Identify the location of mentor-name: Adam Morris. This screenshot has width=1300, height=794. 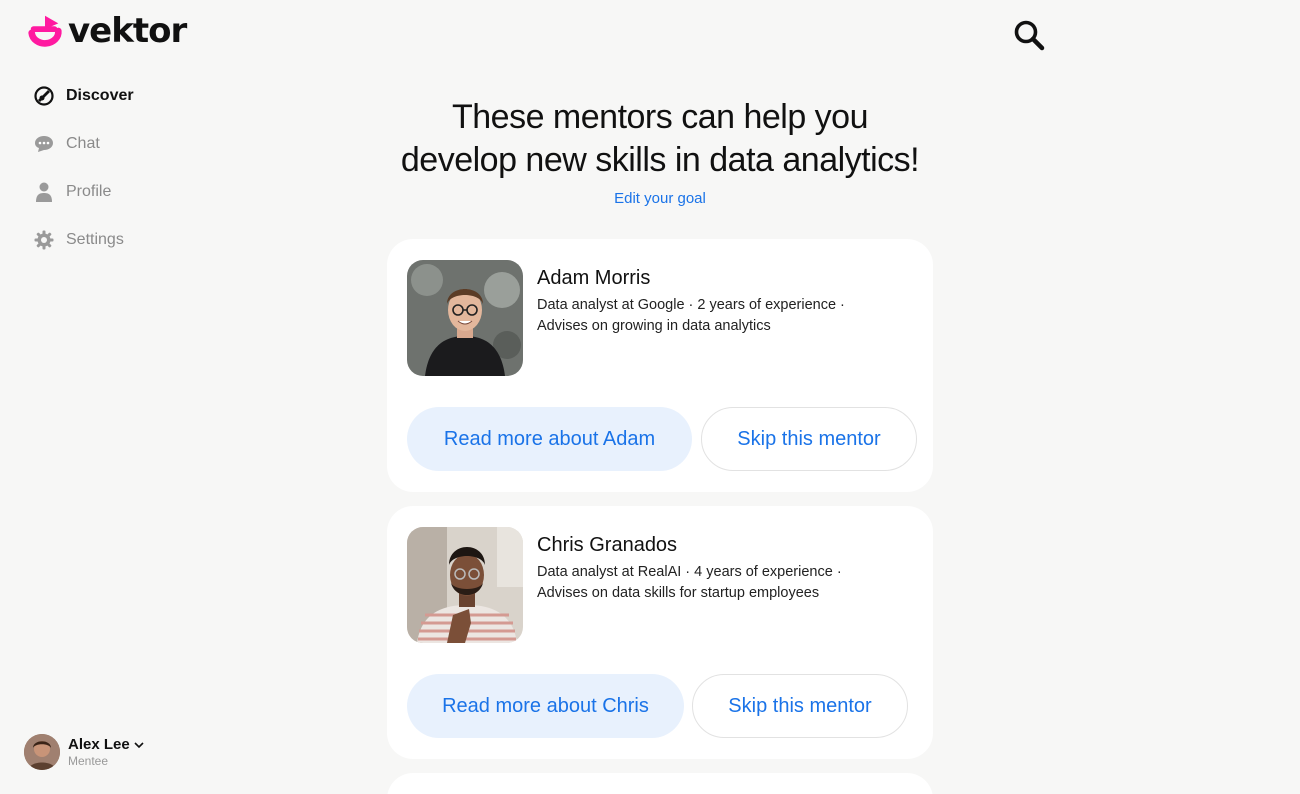
(594, 278).